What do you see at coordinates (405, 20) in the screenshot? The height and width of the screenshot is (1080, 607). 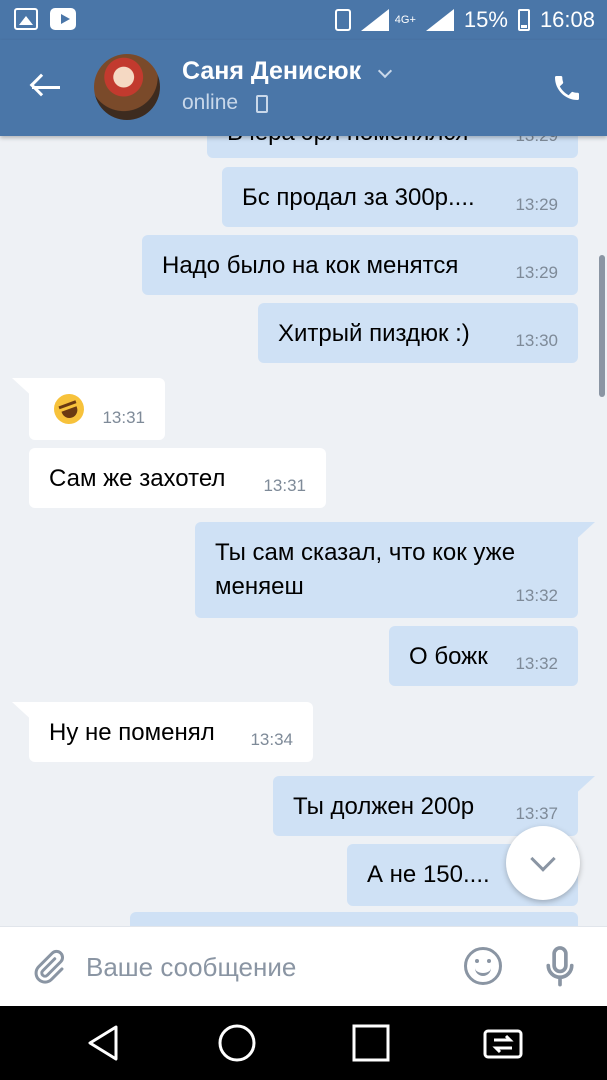 I see `network-type: 4G+` at bounding box center [405, 20].